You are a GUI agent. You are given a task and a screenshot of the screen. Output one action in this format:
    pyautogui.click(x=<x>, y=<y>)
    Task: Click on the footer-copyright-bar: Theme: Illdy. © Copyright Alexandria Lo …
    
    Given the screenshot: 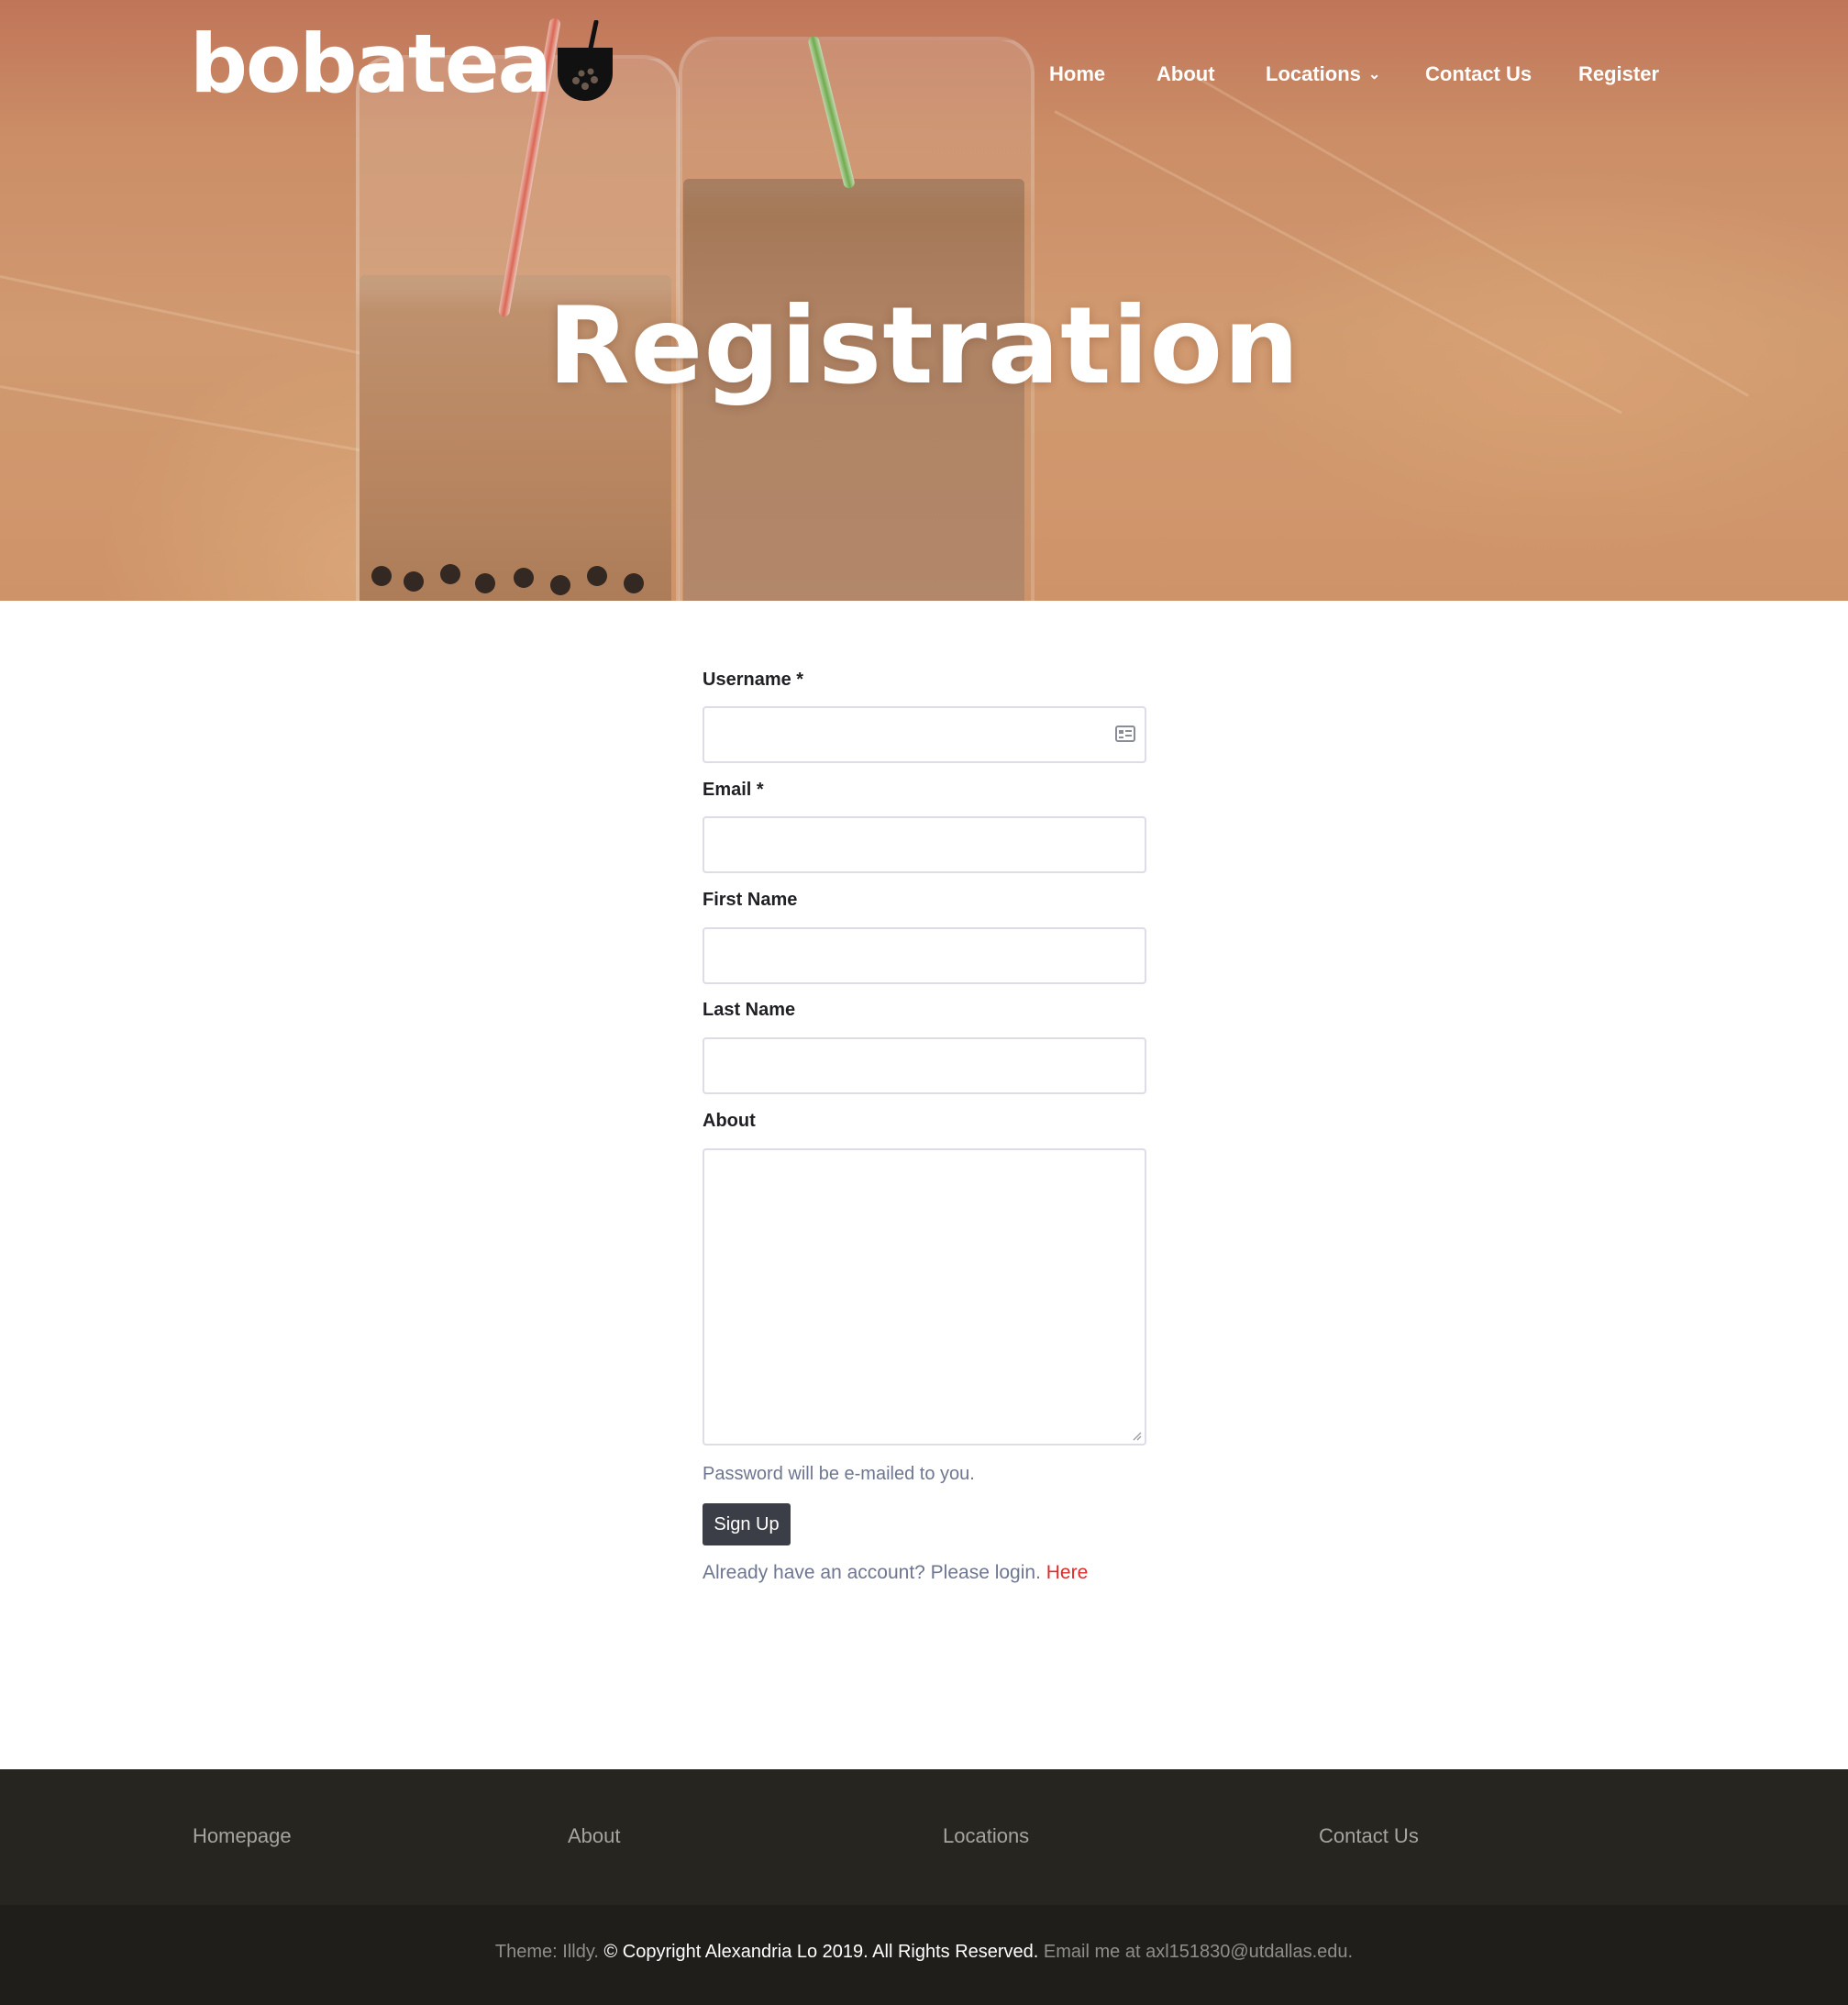 What is the action you would take?
    pyautogui.click(x=924, y=1955)
    